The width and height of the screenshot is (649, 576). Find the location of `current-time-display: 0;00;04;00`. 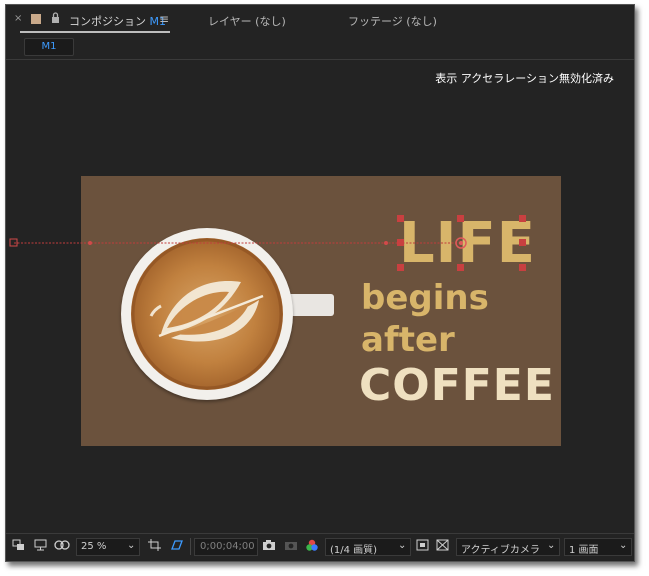

current-time-display: 0;00;04;00 is located at coordinates (226, 547).